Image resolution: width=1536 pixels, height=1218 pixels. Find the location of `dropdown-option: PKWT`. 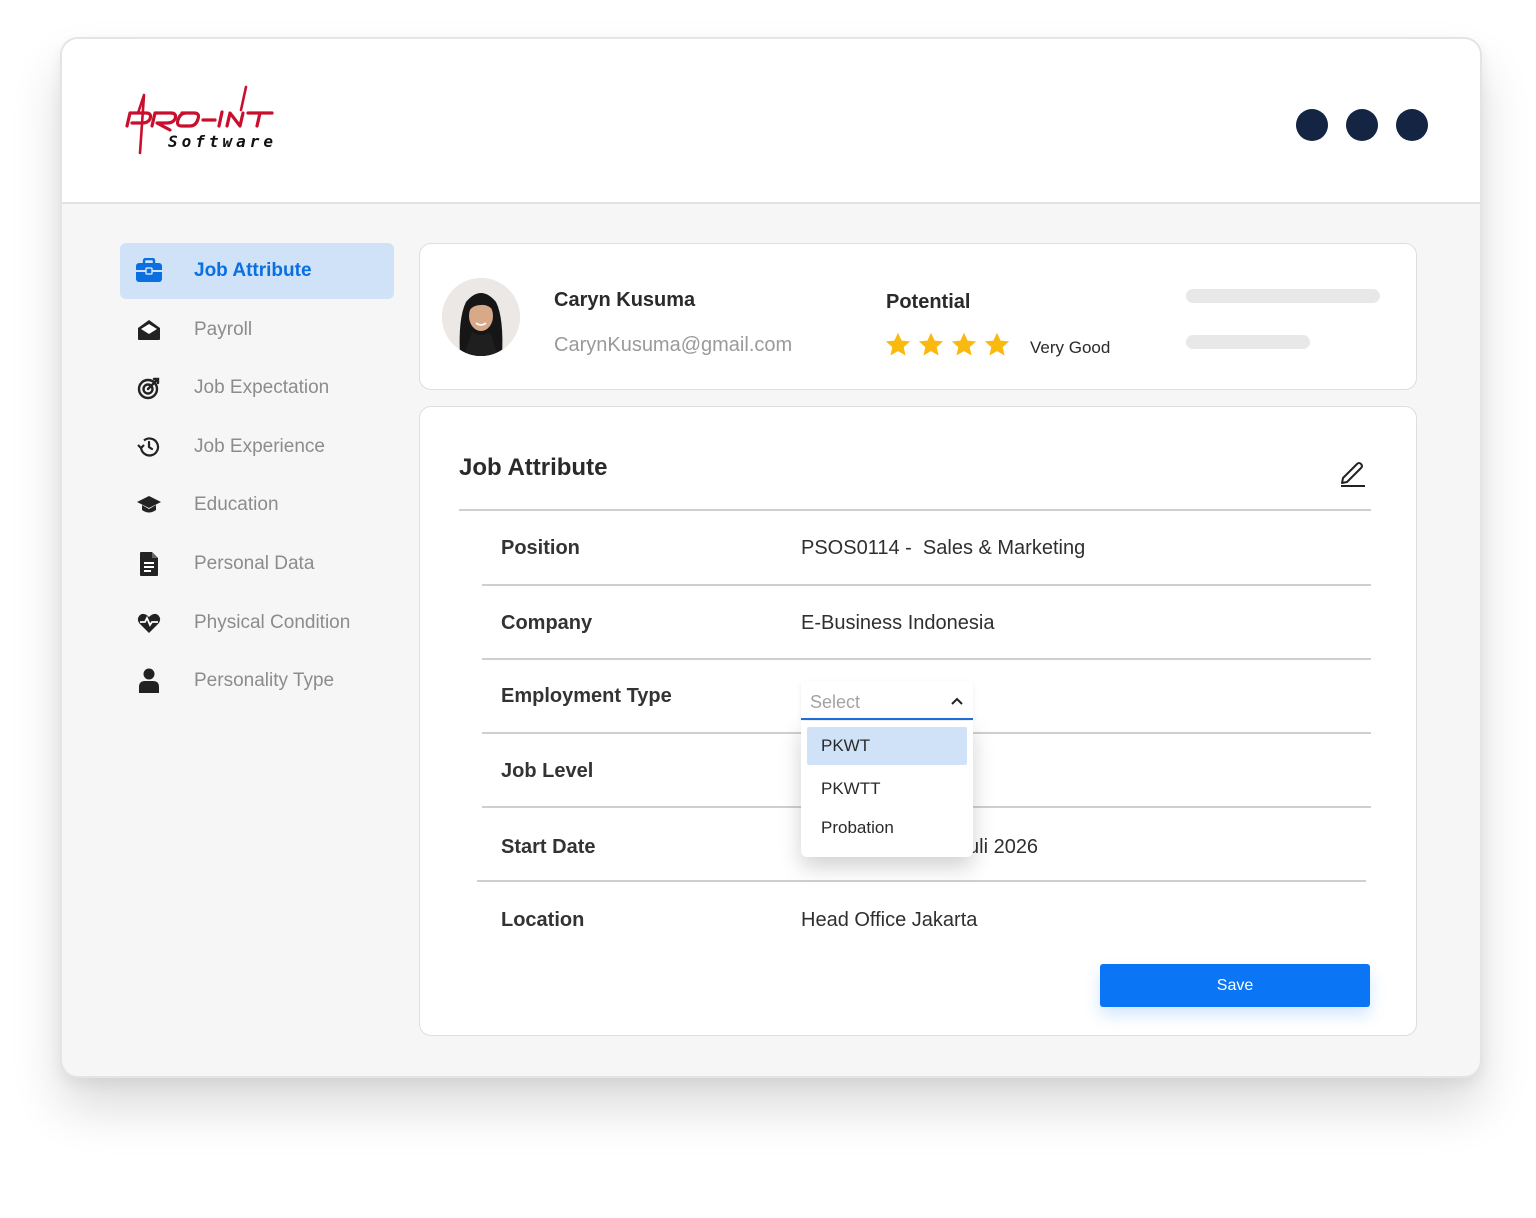

dropdown-option: PKWT is located at coordinates (887, 746).